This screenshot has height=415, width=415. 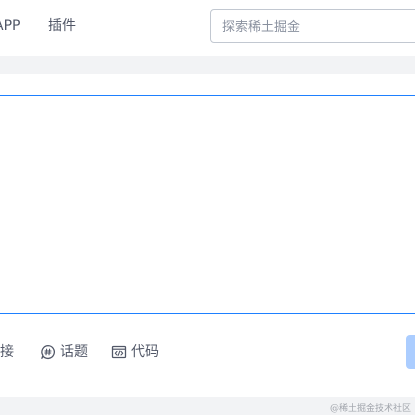 I want to click on insert-topic-button: 话题, so click(x=64, y=352).